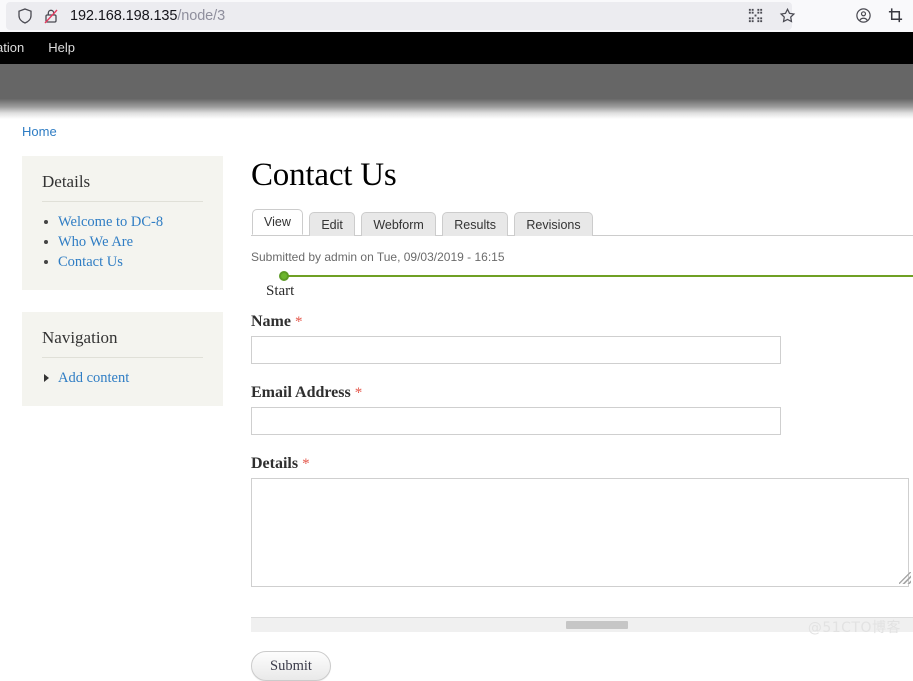  What do you see at coordinates (18, 48) in the screenshot?
I see `admin-menu-item-administration: ation` at bounding box center [18, 48].